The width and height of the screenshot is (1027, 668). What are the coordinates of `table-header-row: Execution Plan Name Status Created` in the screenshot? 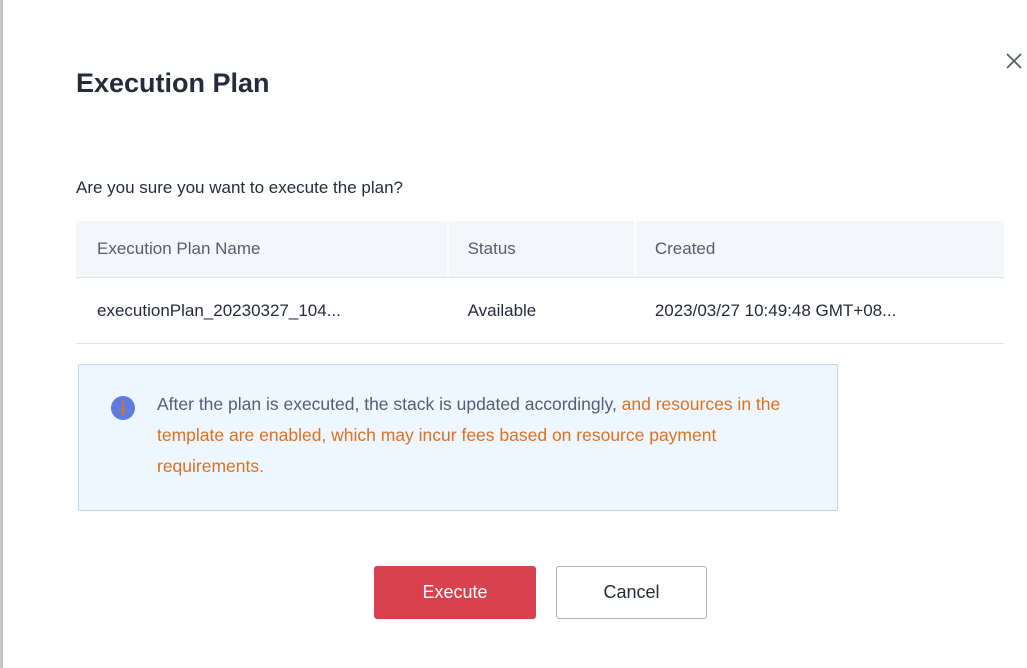 It's located at (540, 249).